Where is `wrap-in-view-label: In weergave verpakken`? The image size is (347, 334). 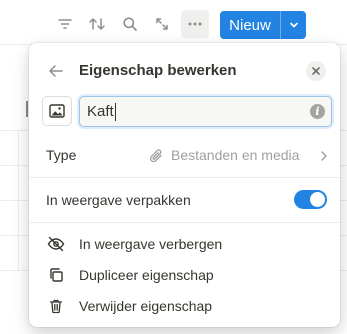
wrap-in-view-label: In weergave verpakken is located at coordinates (118, 200).